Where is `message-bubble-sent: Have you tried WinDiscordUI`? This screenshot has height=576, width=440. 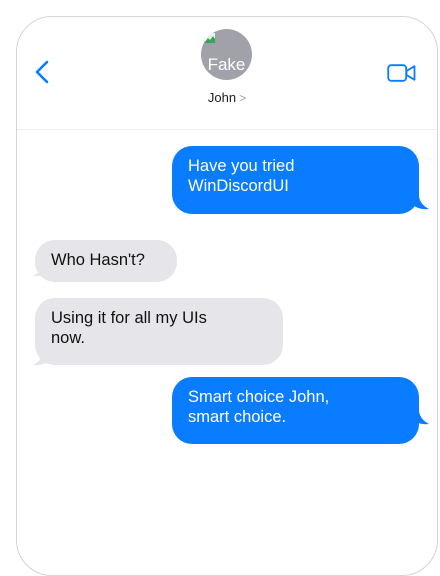
message-bubble-sent: Have you tried WinDiscordUI is located at coordinates (295, 180).